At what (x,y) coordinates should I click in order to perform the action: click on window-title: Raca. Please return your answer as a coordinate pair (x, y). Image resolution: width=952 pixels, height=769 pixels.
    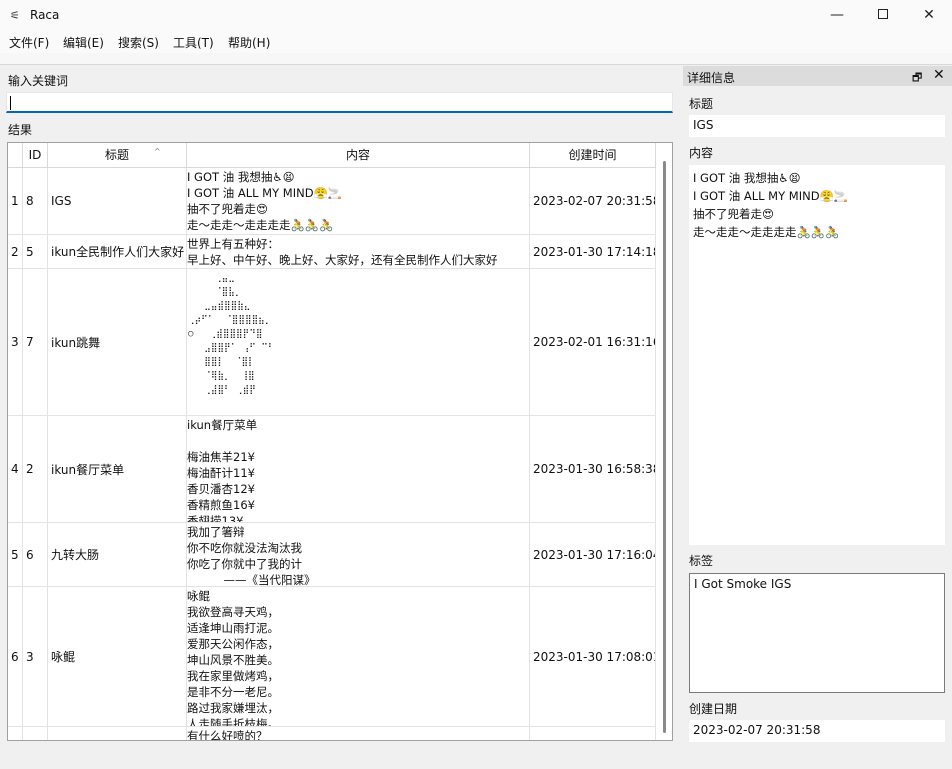
    Looking at the image, I should click on (45, 15).